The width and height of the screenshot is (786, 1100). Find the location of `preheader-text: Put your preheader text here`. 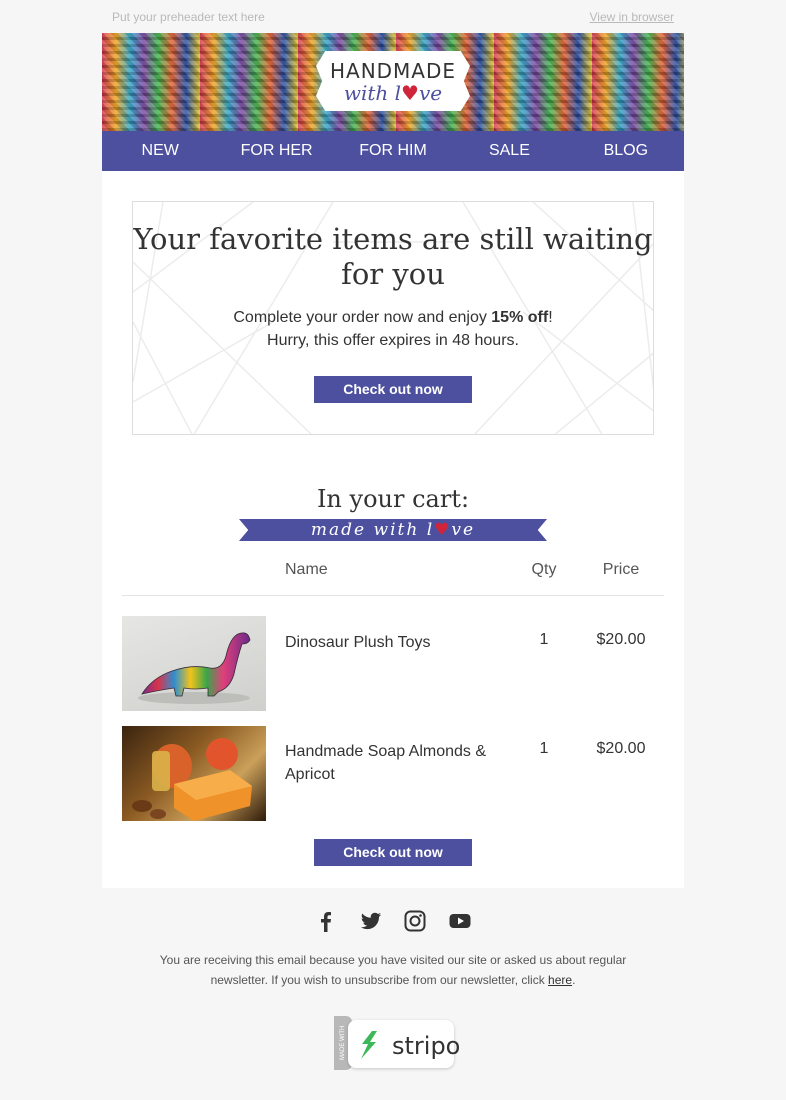

preheader-text: Put your preheader text here is located at coordinates (188, 17).